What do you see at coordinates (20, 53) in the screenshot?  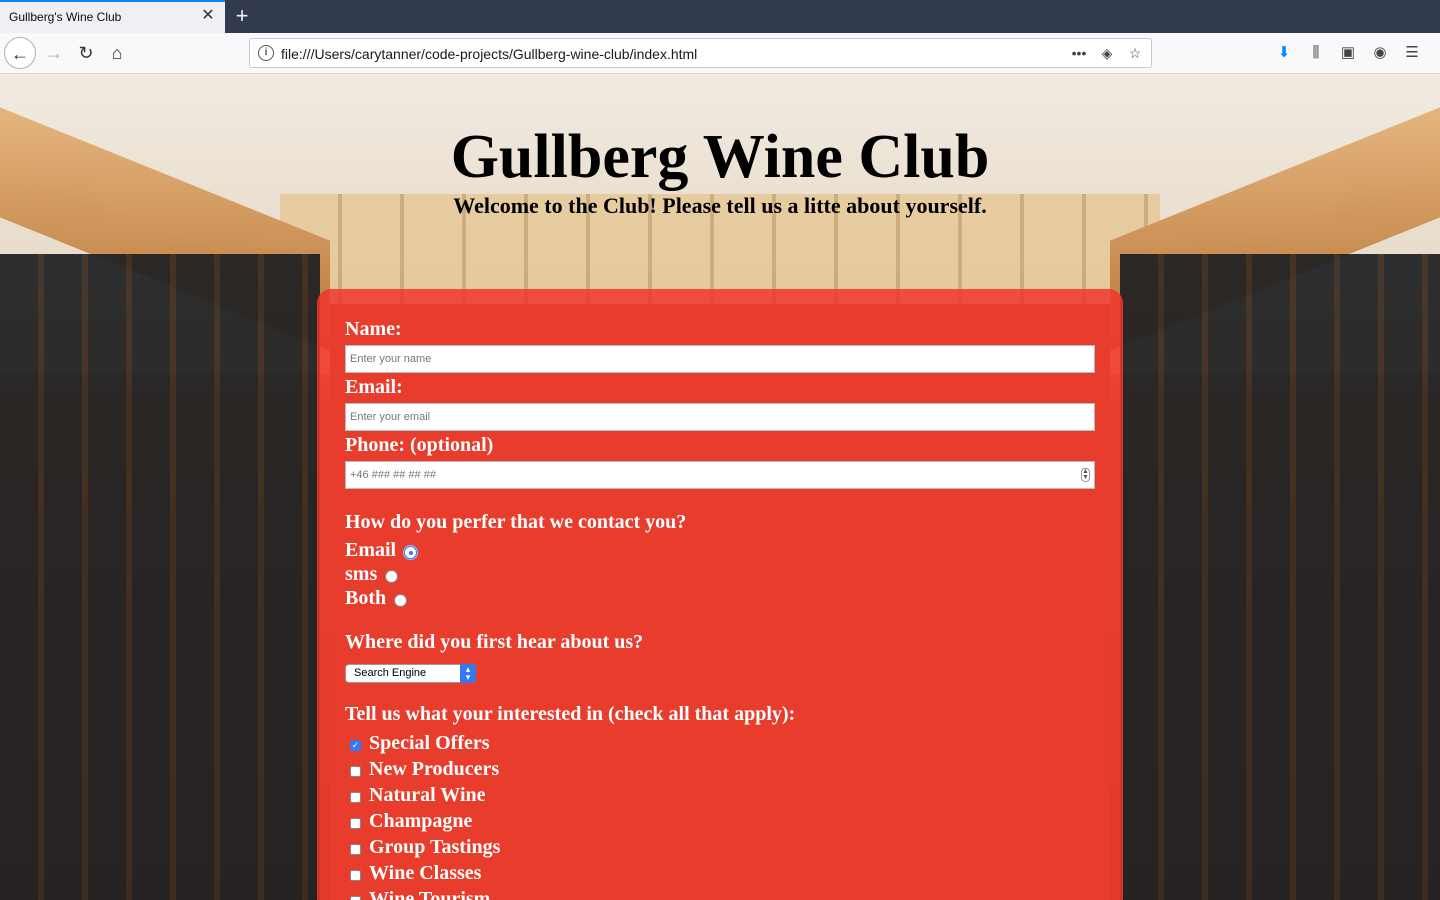 I see `back-arrow-icon: ←` at bounding box center [20, 53].